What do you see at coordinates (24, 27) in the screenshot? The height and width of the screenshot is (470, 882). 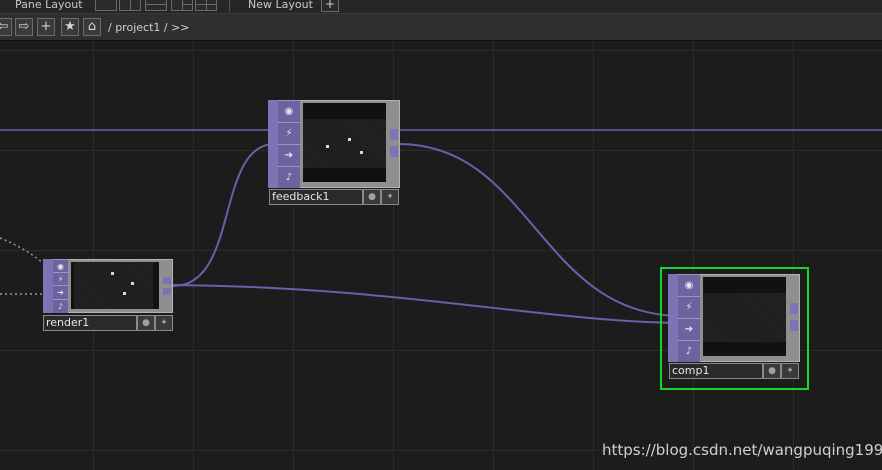 I see `forward-icon: ⇨` at bounding box center [24, 27].